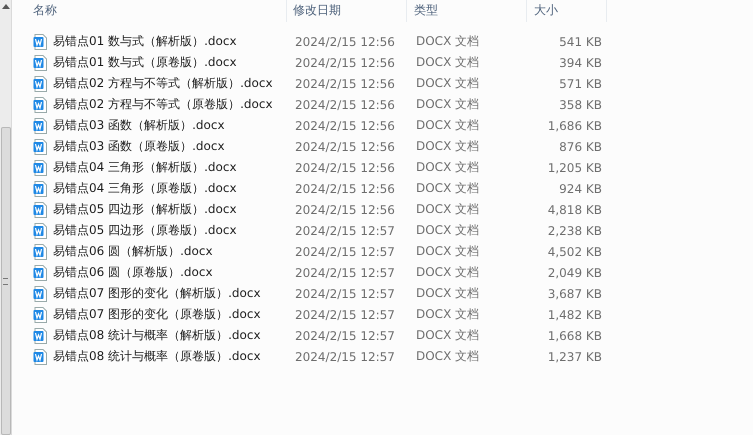 This screenshot has width=753, height=435. What do you see at coordinates (163, 104) in the screenshot?
I see `file-name: 易错点02 方程与不等式（原卷版）.docx` at bounding box center [163, 104].